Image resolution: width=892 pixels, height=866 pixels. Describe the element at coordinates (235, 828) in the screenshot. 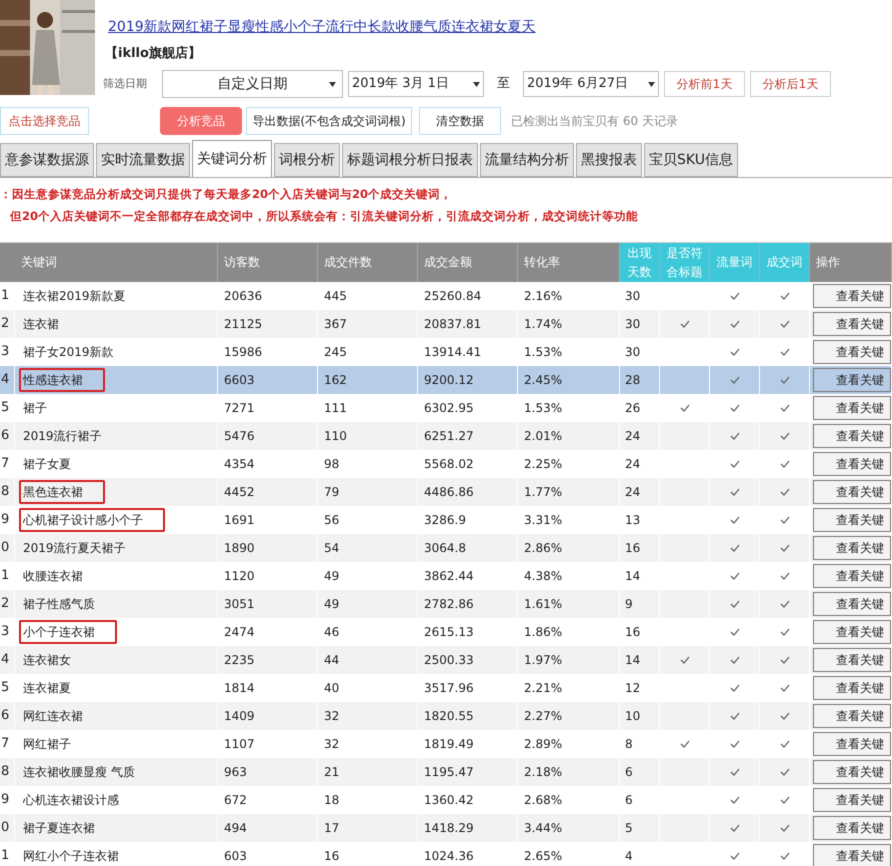

I see `table-cell-text: 494` at that location.